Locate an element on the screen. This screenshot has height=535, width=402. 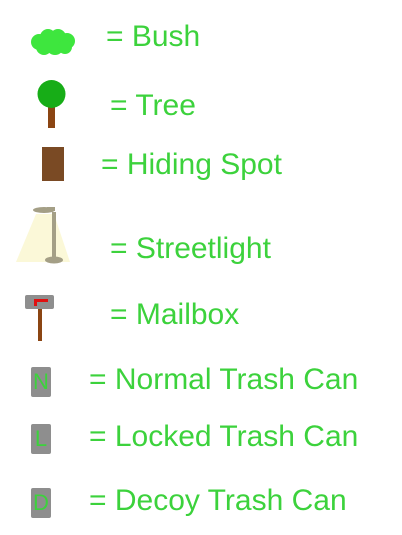
tree-icon is located at coordinates (51, 104).